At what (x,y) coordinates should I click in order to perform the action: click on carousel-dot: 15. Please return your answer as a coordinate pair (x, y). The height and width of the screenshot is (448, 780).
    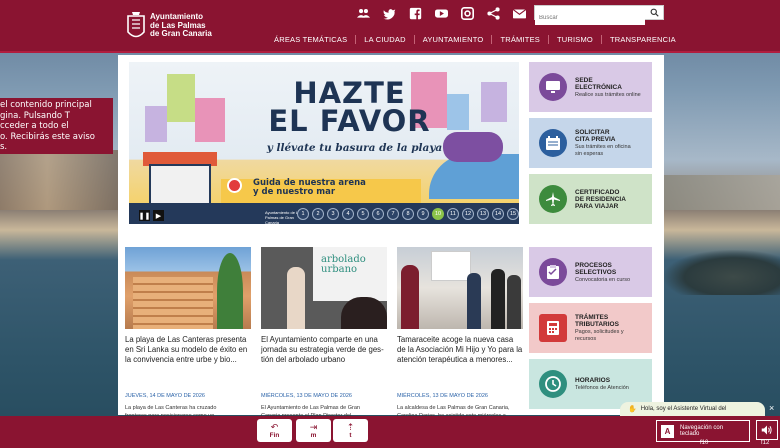
    Looking at the image, I should click on (513, 214).